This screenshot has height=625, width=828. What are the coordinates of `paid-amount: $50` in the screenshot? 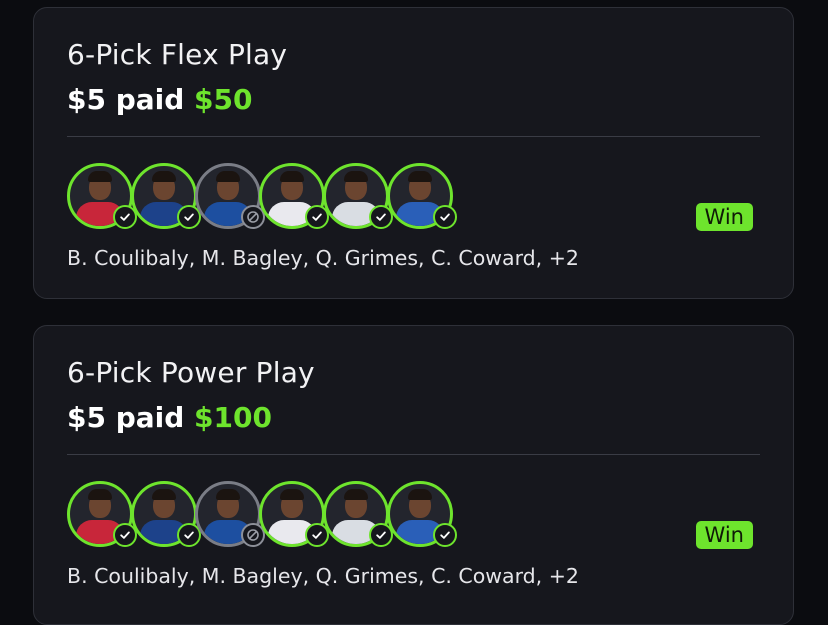 It's located at (223, 99).